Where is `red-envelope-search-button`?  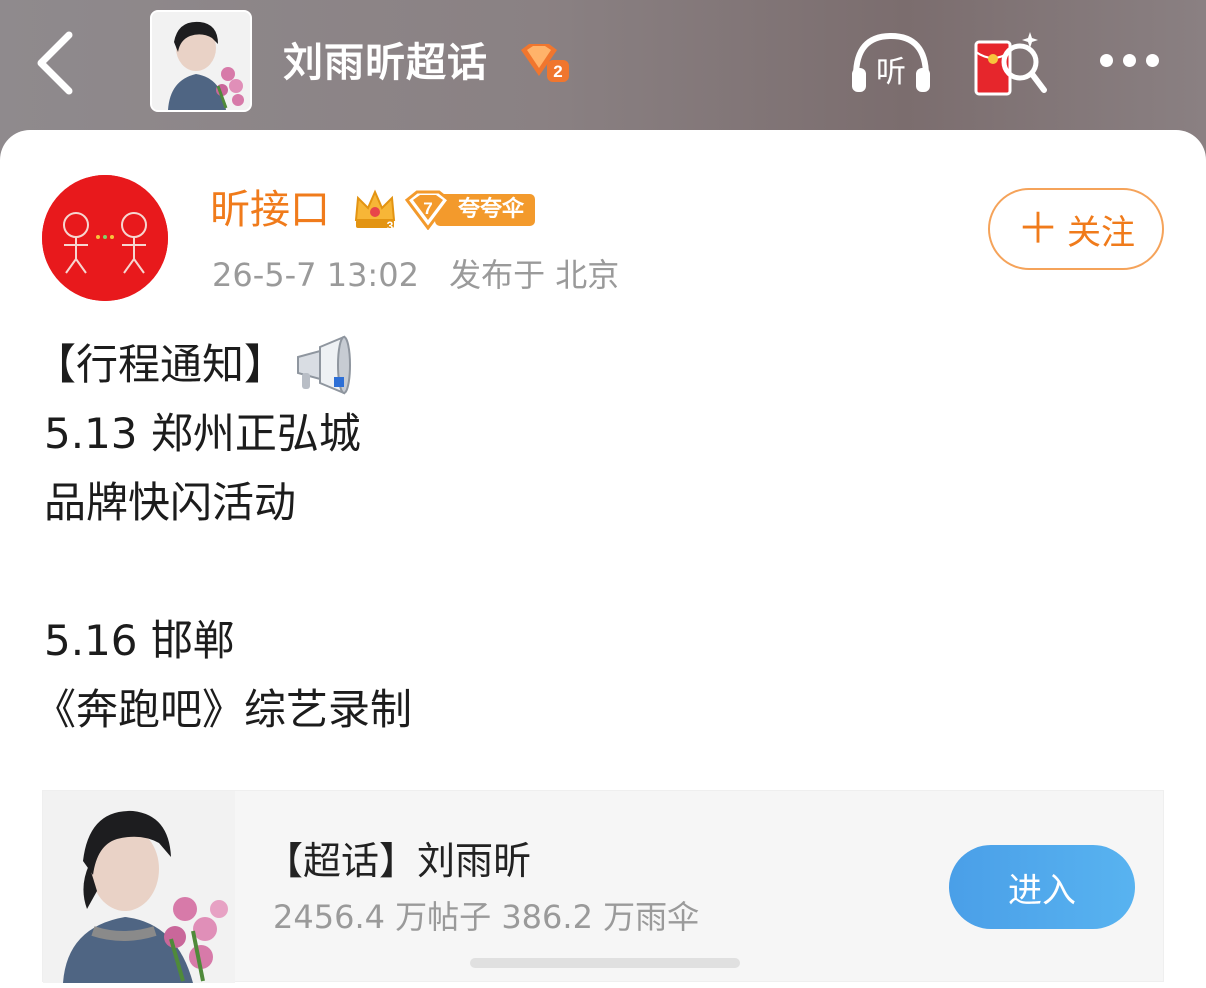
red-envelope-search-button is located at coordinates (1011, 64).